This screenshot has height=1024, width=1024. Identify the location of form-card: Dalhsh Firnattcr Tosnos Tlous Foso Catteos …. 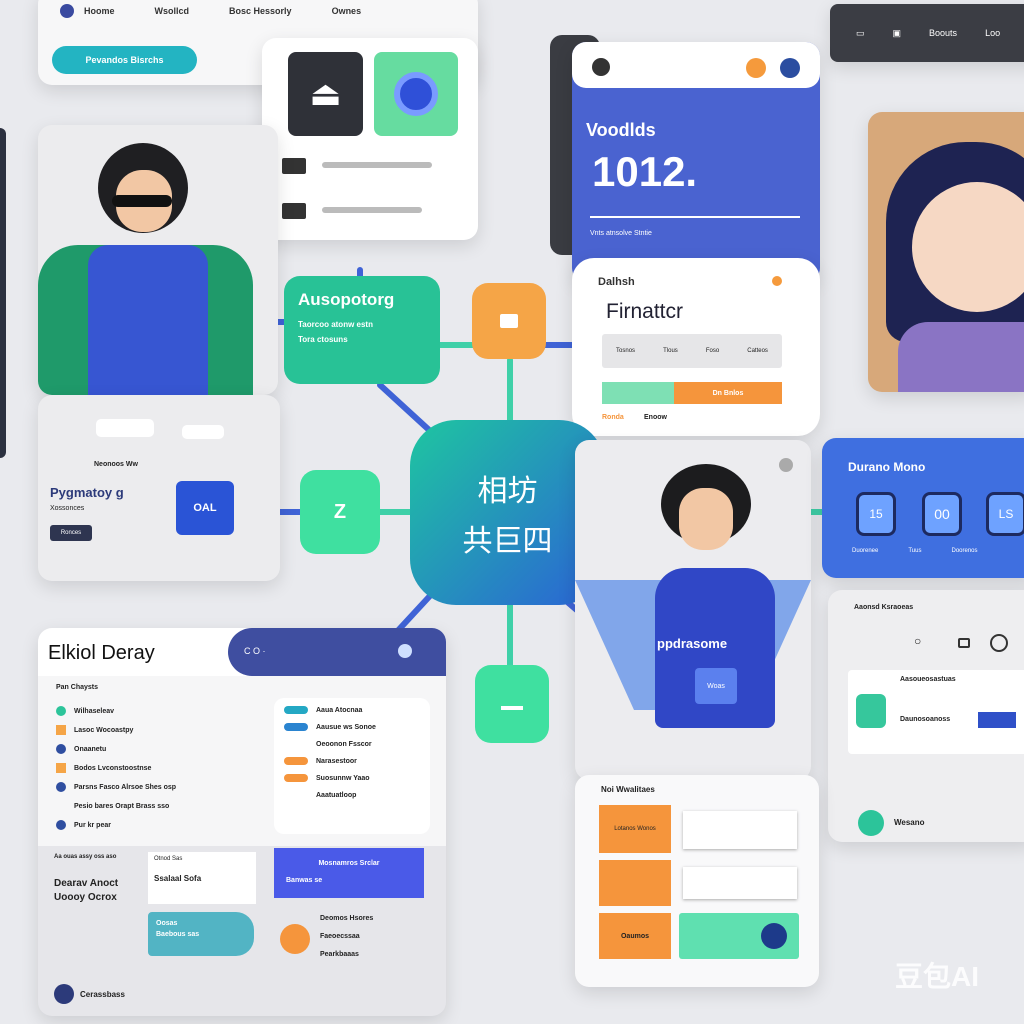
(696, 347).